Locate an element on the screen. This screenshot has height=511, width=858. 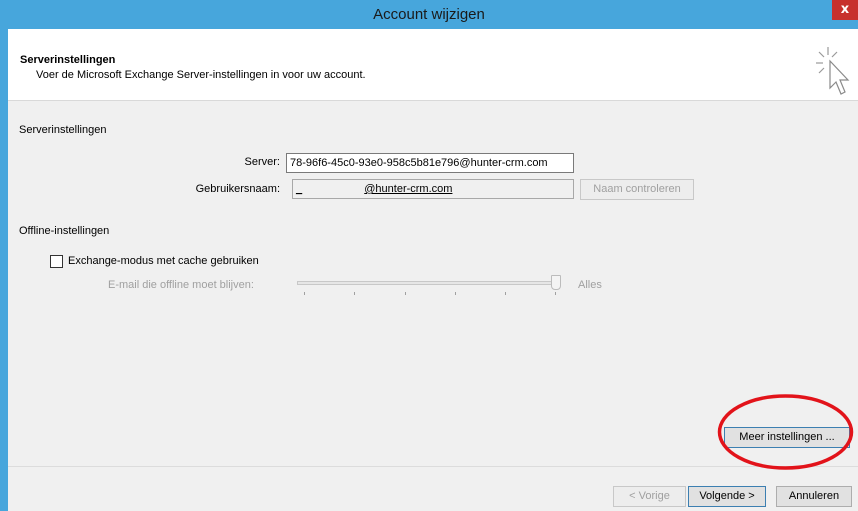
next-button: Volgende > is located at coordinates (727, 496).